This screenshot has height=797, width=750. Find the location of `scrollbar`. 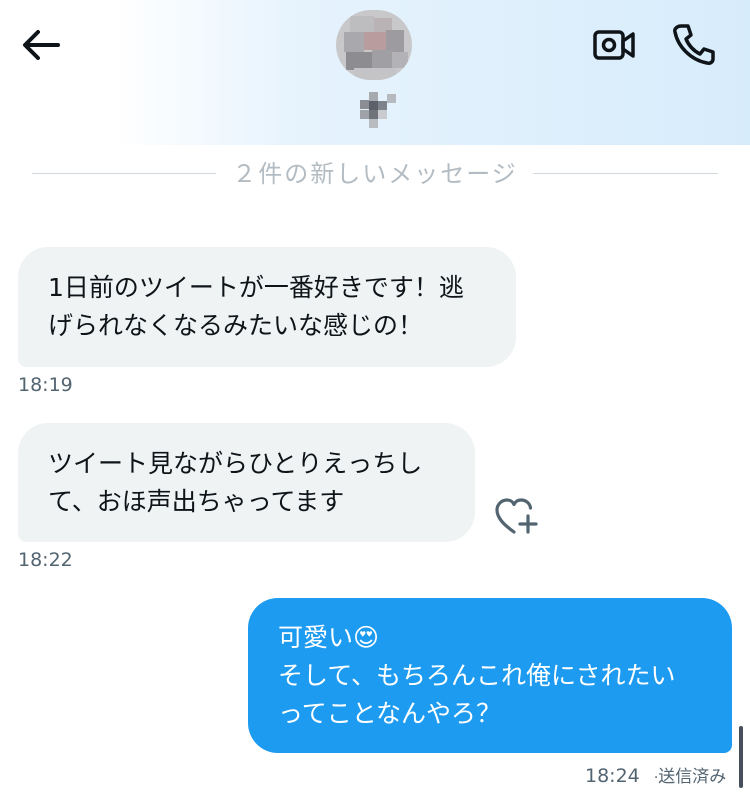

scrollbar is located at coordinates (741, 757).